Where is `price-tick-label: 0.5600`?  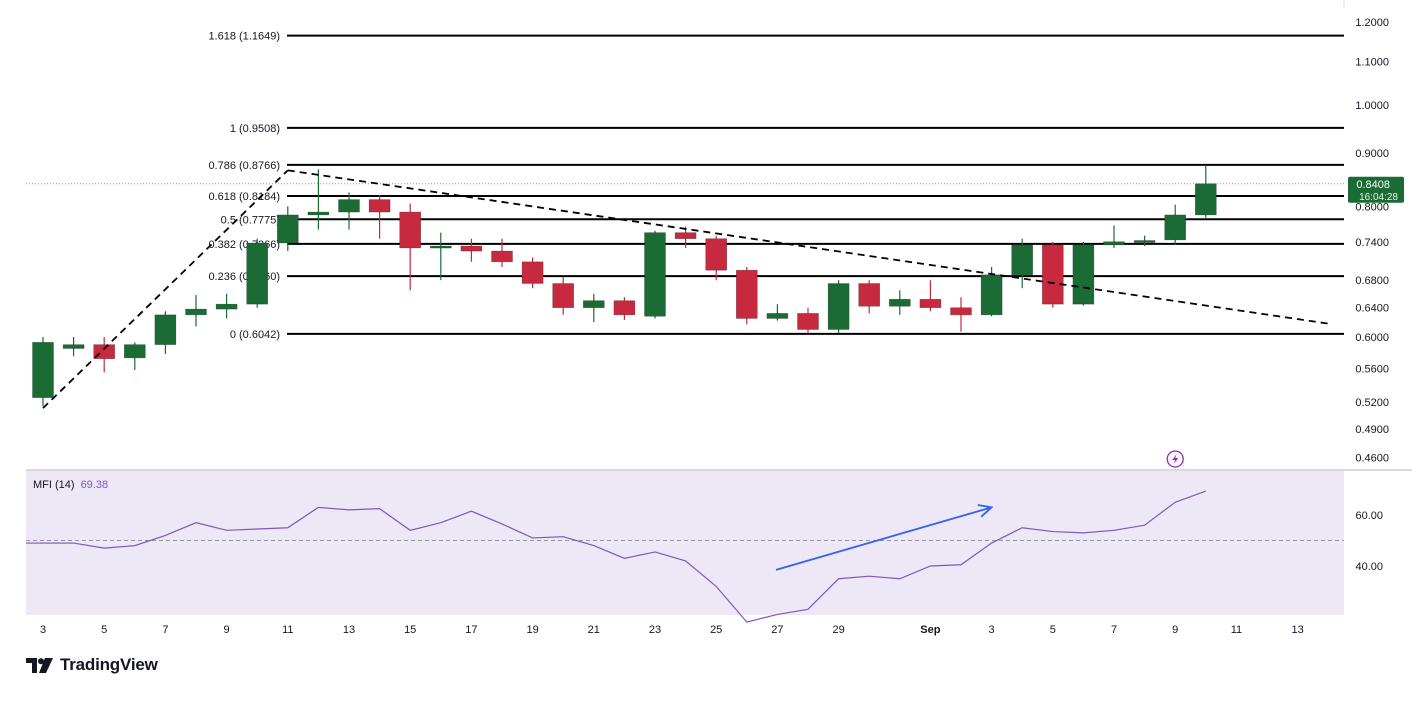
price-tick-label: 0.5600 is located at coordinates (1372, 369).